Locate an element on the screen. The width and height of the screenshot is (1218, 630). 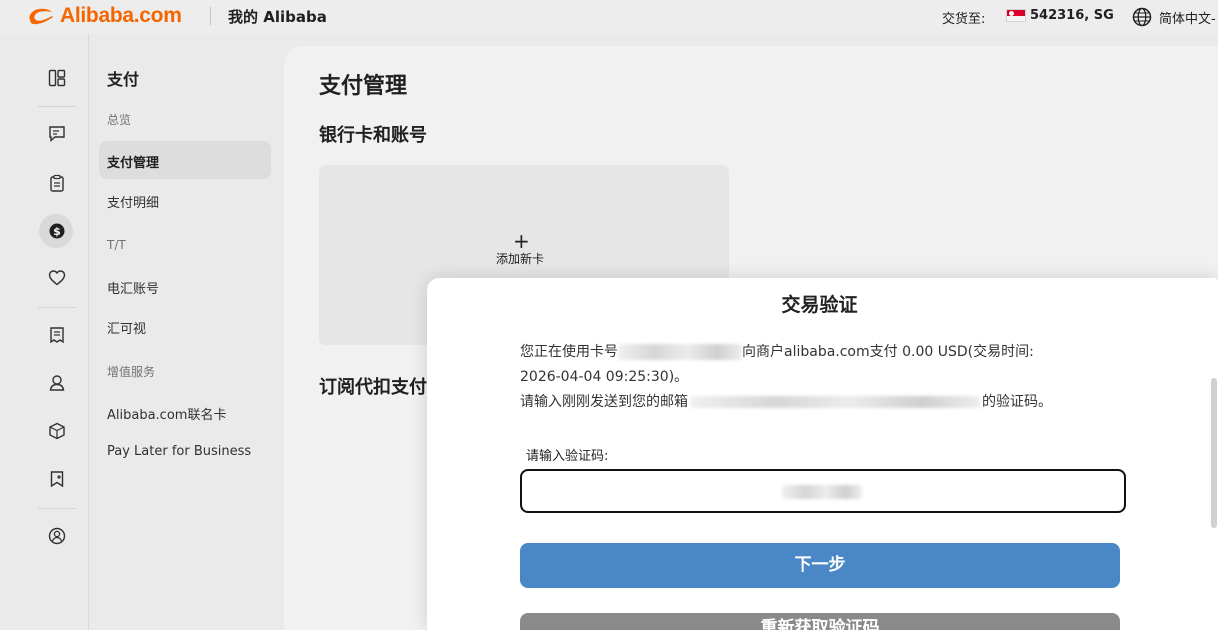
redacted-code-value is located at coordinates (822, 492).